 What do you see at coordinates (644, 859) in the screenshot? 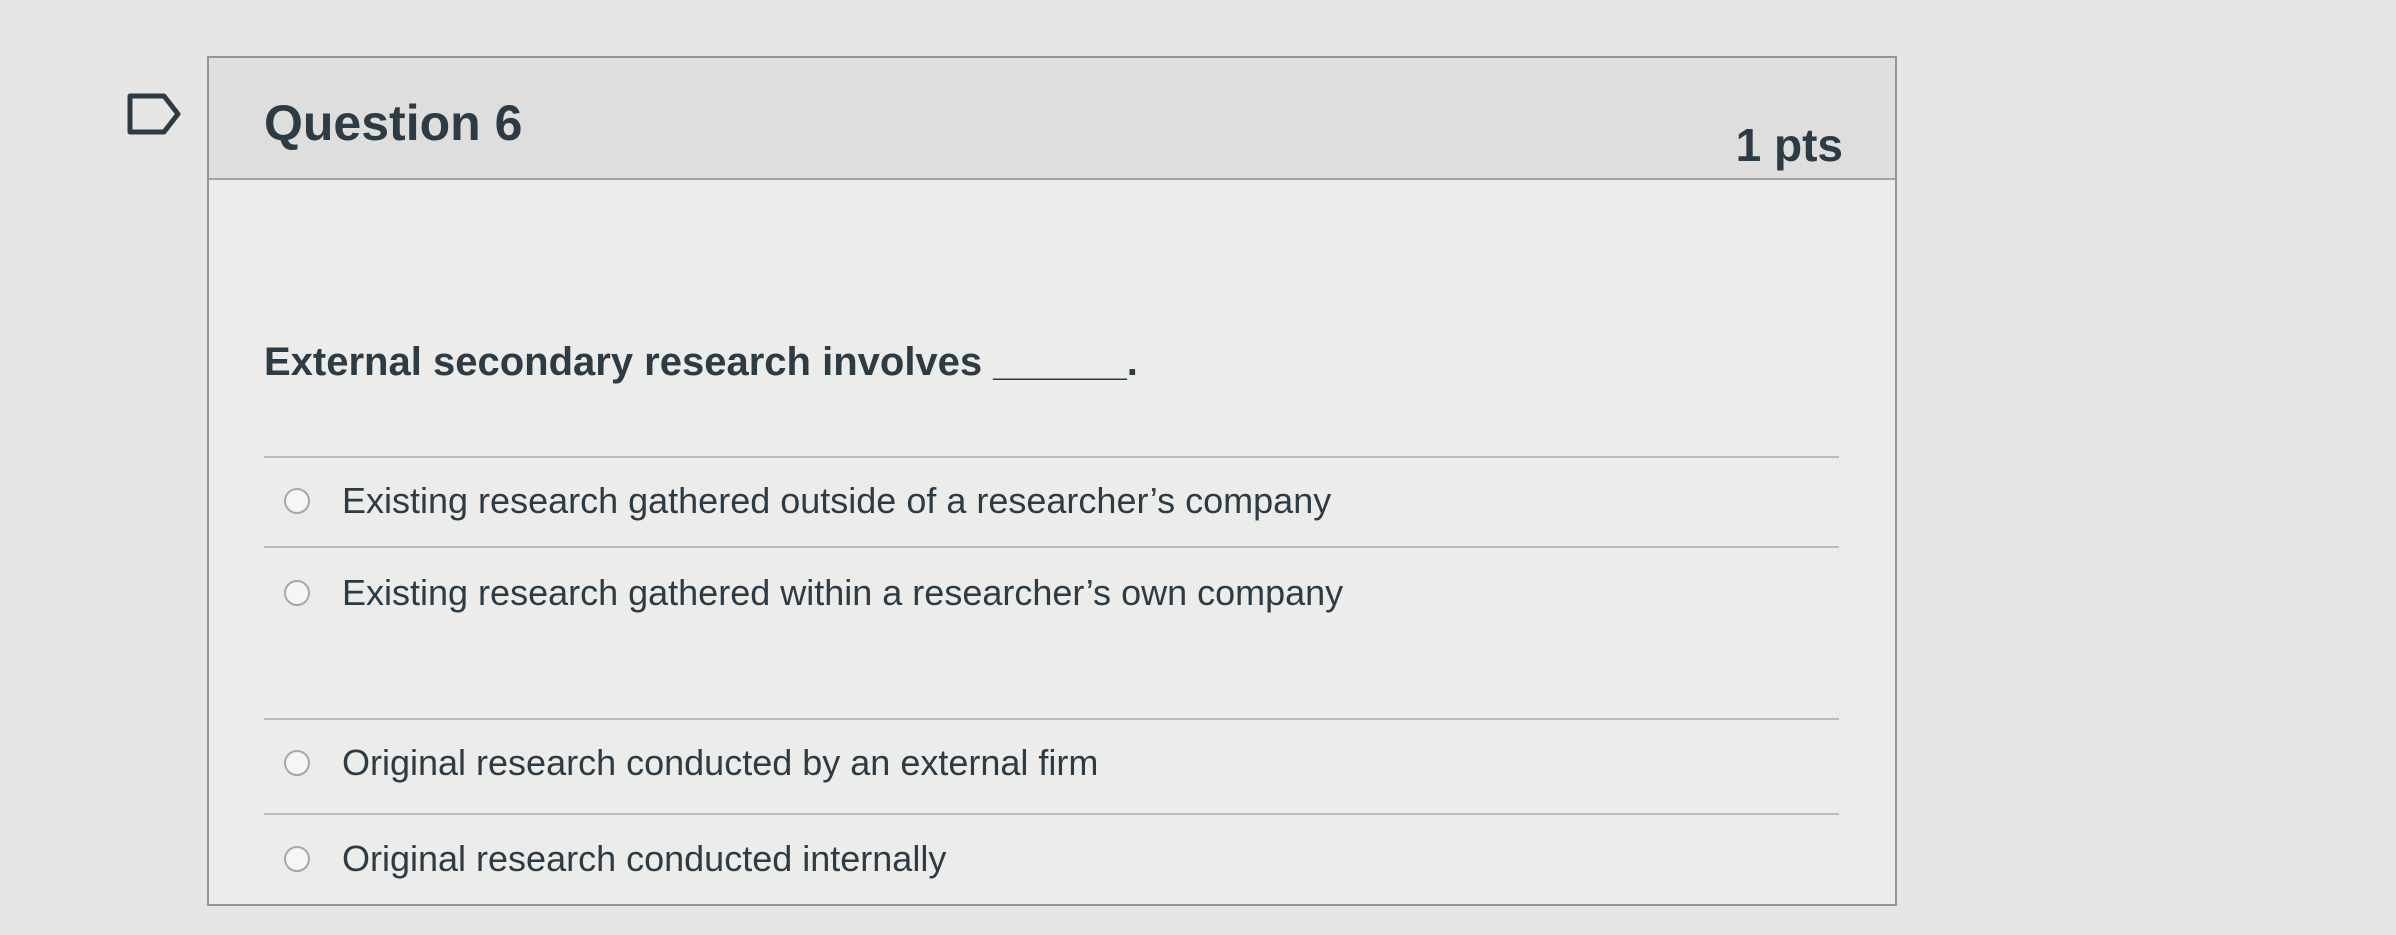
I see `answer-label: Original research conducted internally` at bounding box center [644, 859].